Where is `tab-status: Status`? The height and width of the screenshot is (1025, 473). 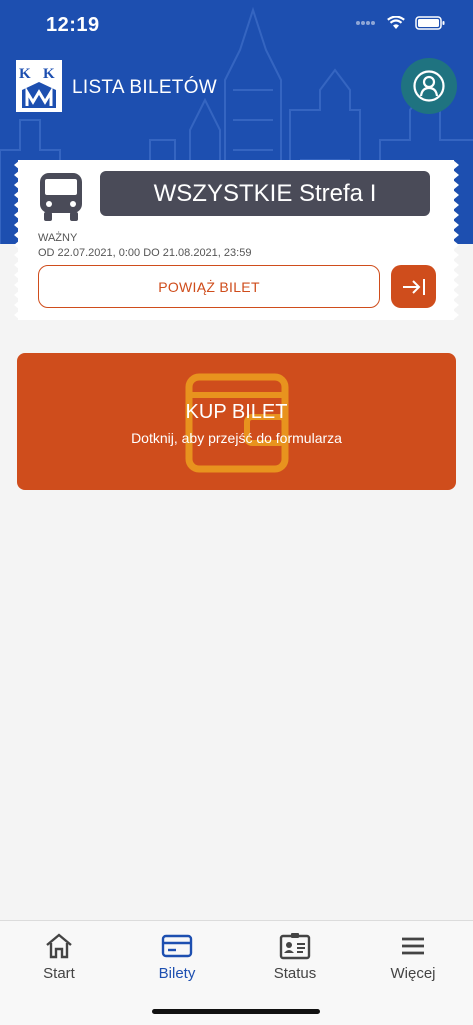 tab-status: Status is located at coordinates (295, 956).